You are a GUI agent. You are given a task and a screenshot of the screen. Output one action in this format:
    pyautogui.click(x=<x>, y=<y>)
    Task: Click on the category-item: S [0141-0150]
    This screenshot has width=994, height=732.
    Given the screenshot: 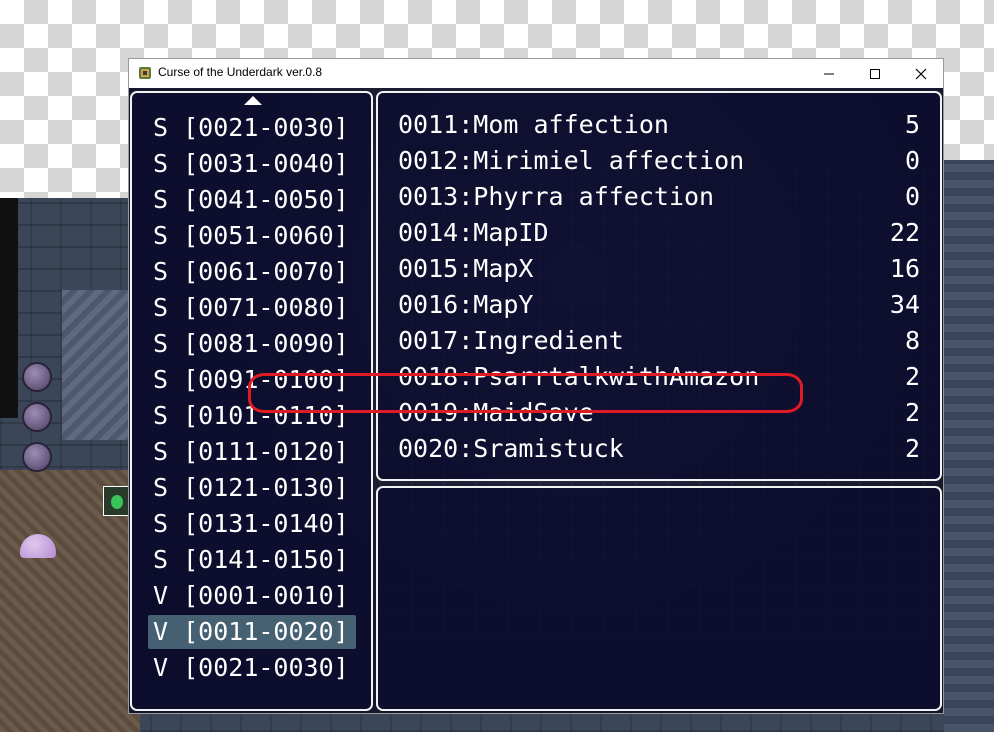 What is the action you would take?
    pyautogui.click(x=251, y=560)
    